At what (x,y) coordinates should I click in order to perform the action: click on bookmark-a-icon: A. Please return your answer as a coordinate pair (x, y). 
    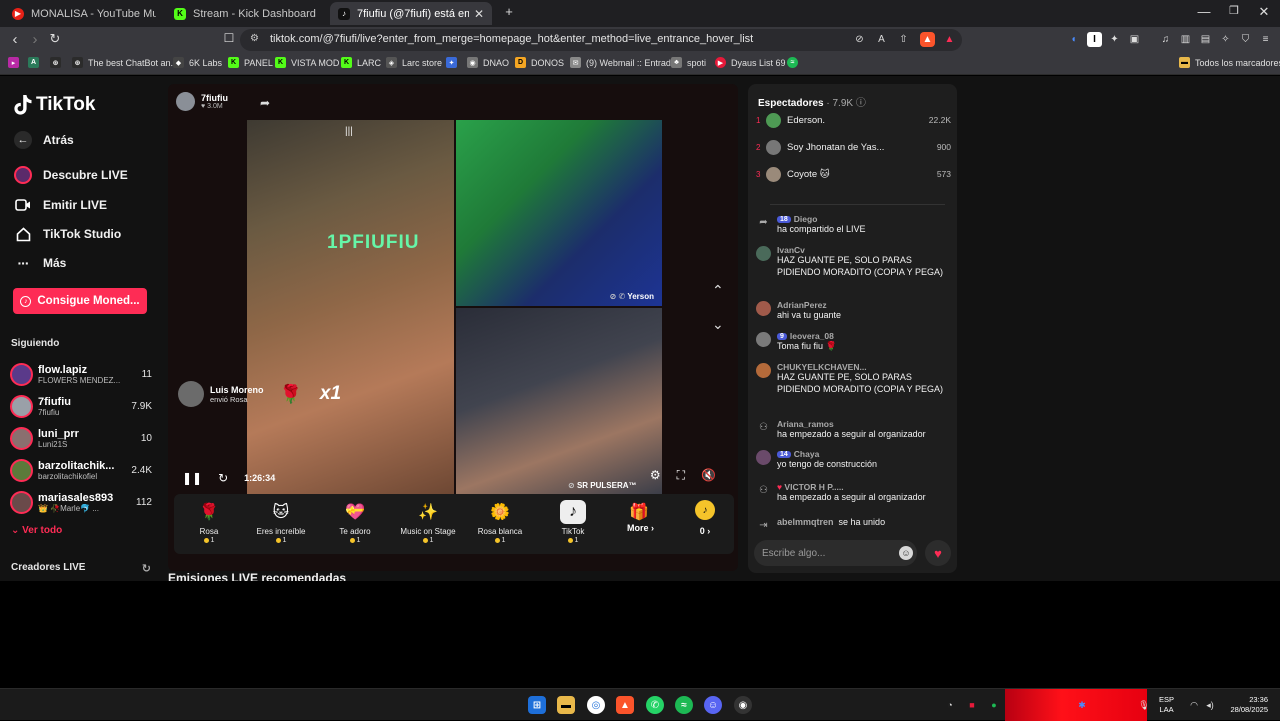
    Looking at the image, I should click on (36, 62).